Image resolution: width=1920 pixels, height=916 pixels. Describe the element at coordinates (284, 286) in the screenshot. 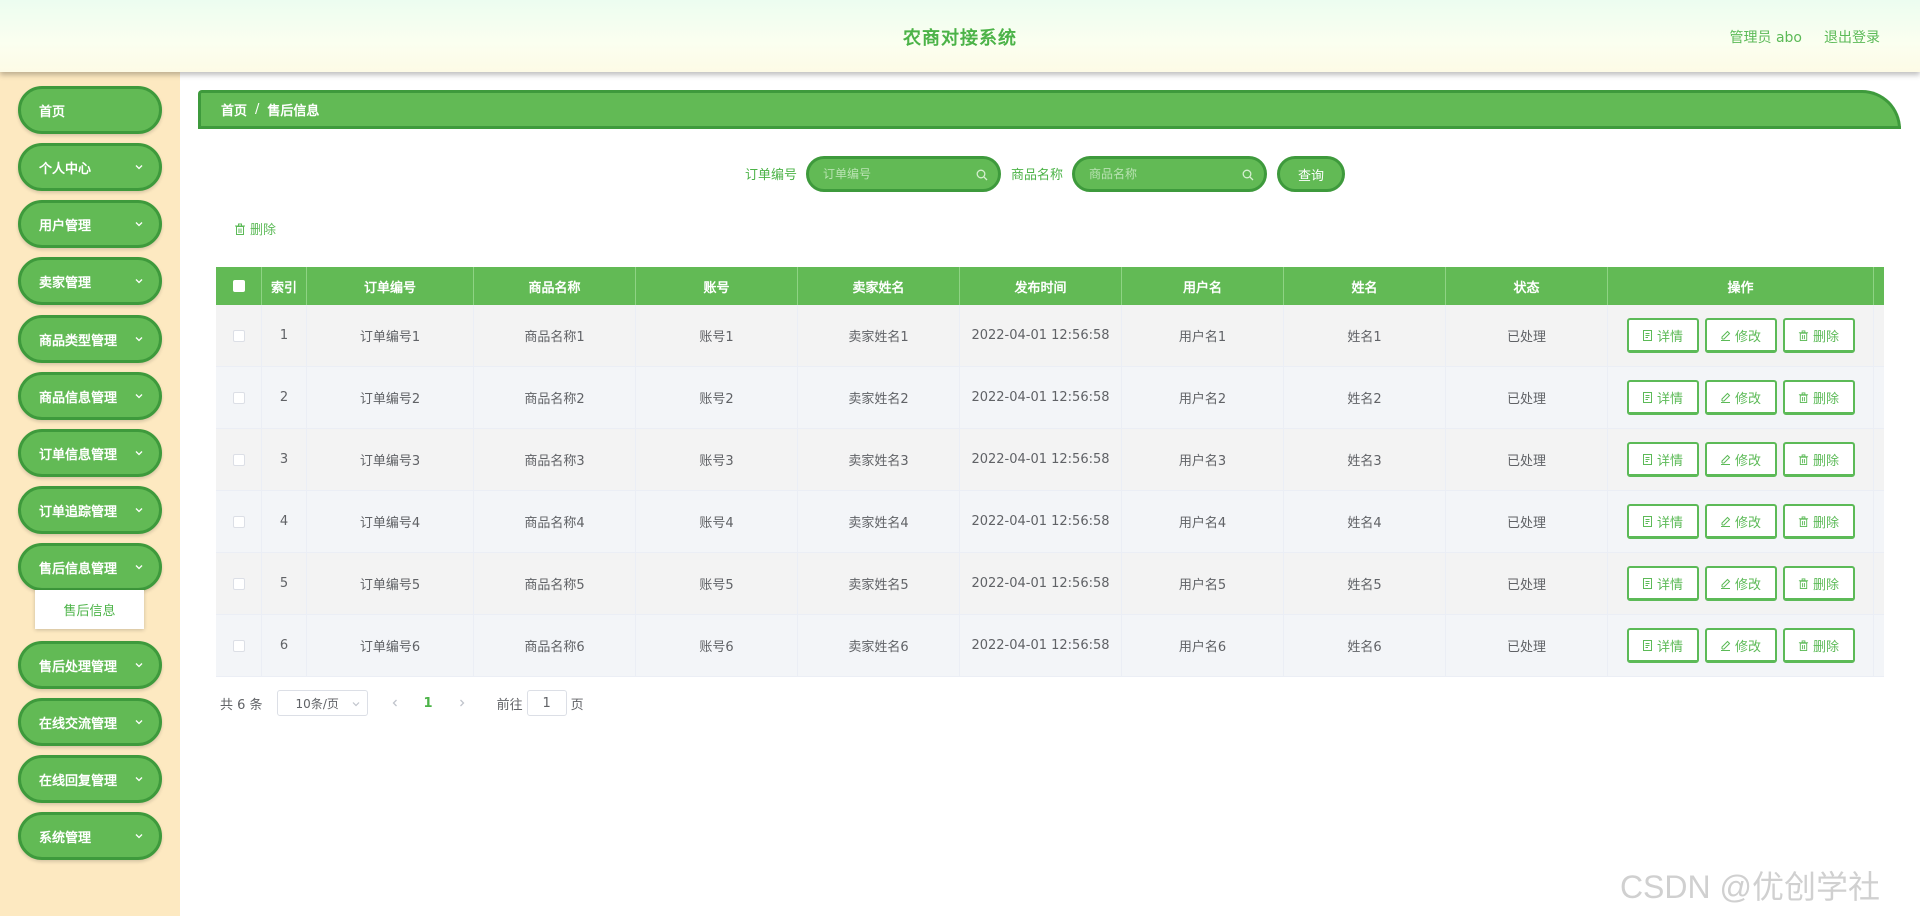

I see `column-header-index: 索引` at that location.